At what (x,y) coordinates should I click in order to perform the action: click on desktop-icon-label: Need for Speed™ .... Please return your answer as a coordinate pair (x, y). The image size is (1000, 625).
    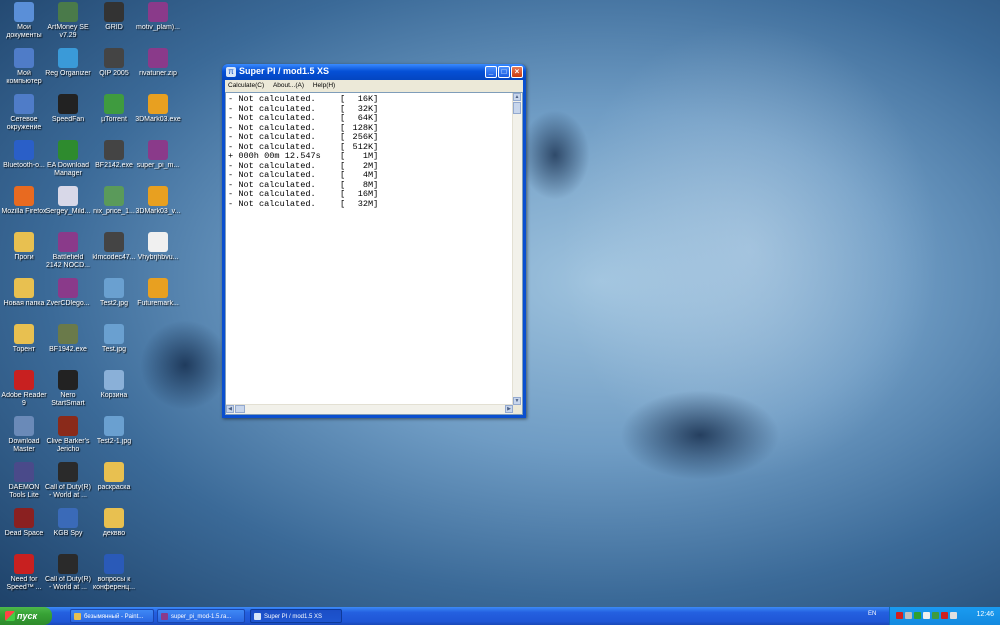
    Looking at the image, I should click on (24, 583).